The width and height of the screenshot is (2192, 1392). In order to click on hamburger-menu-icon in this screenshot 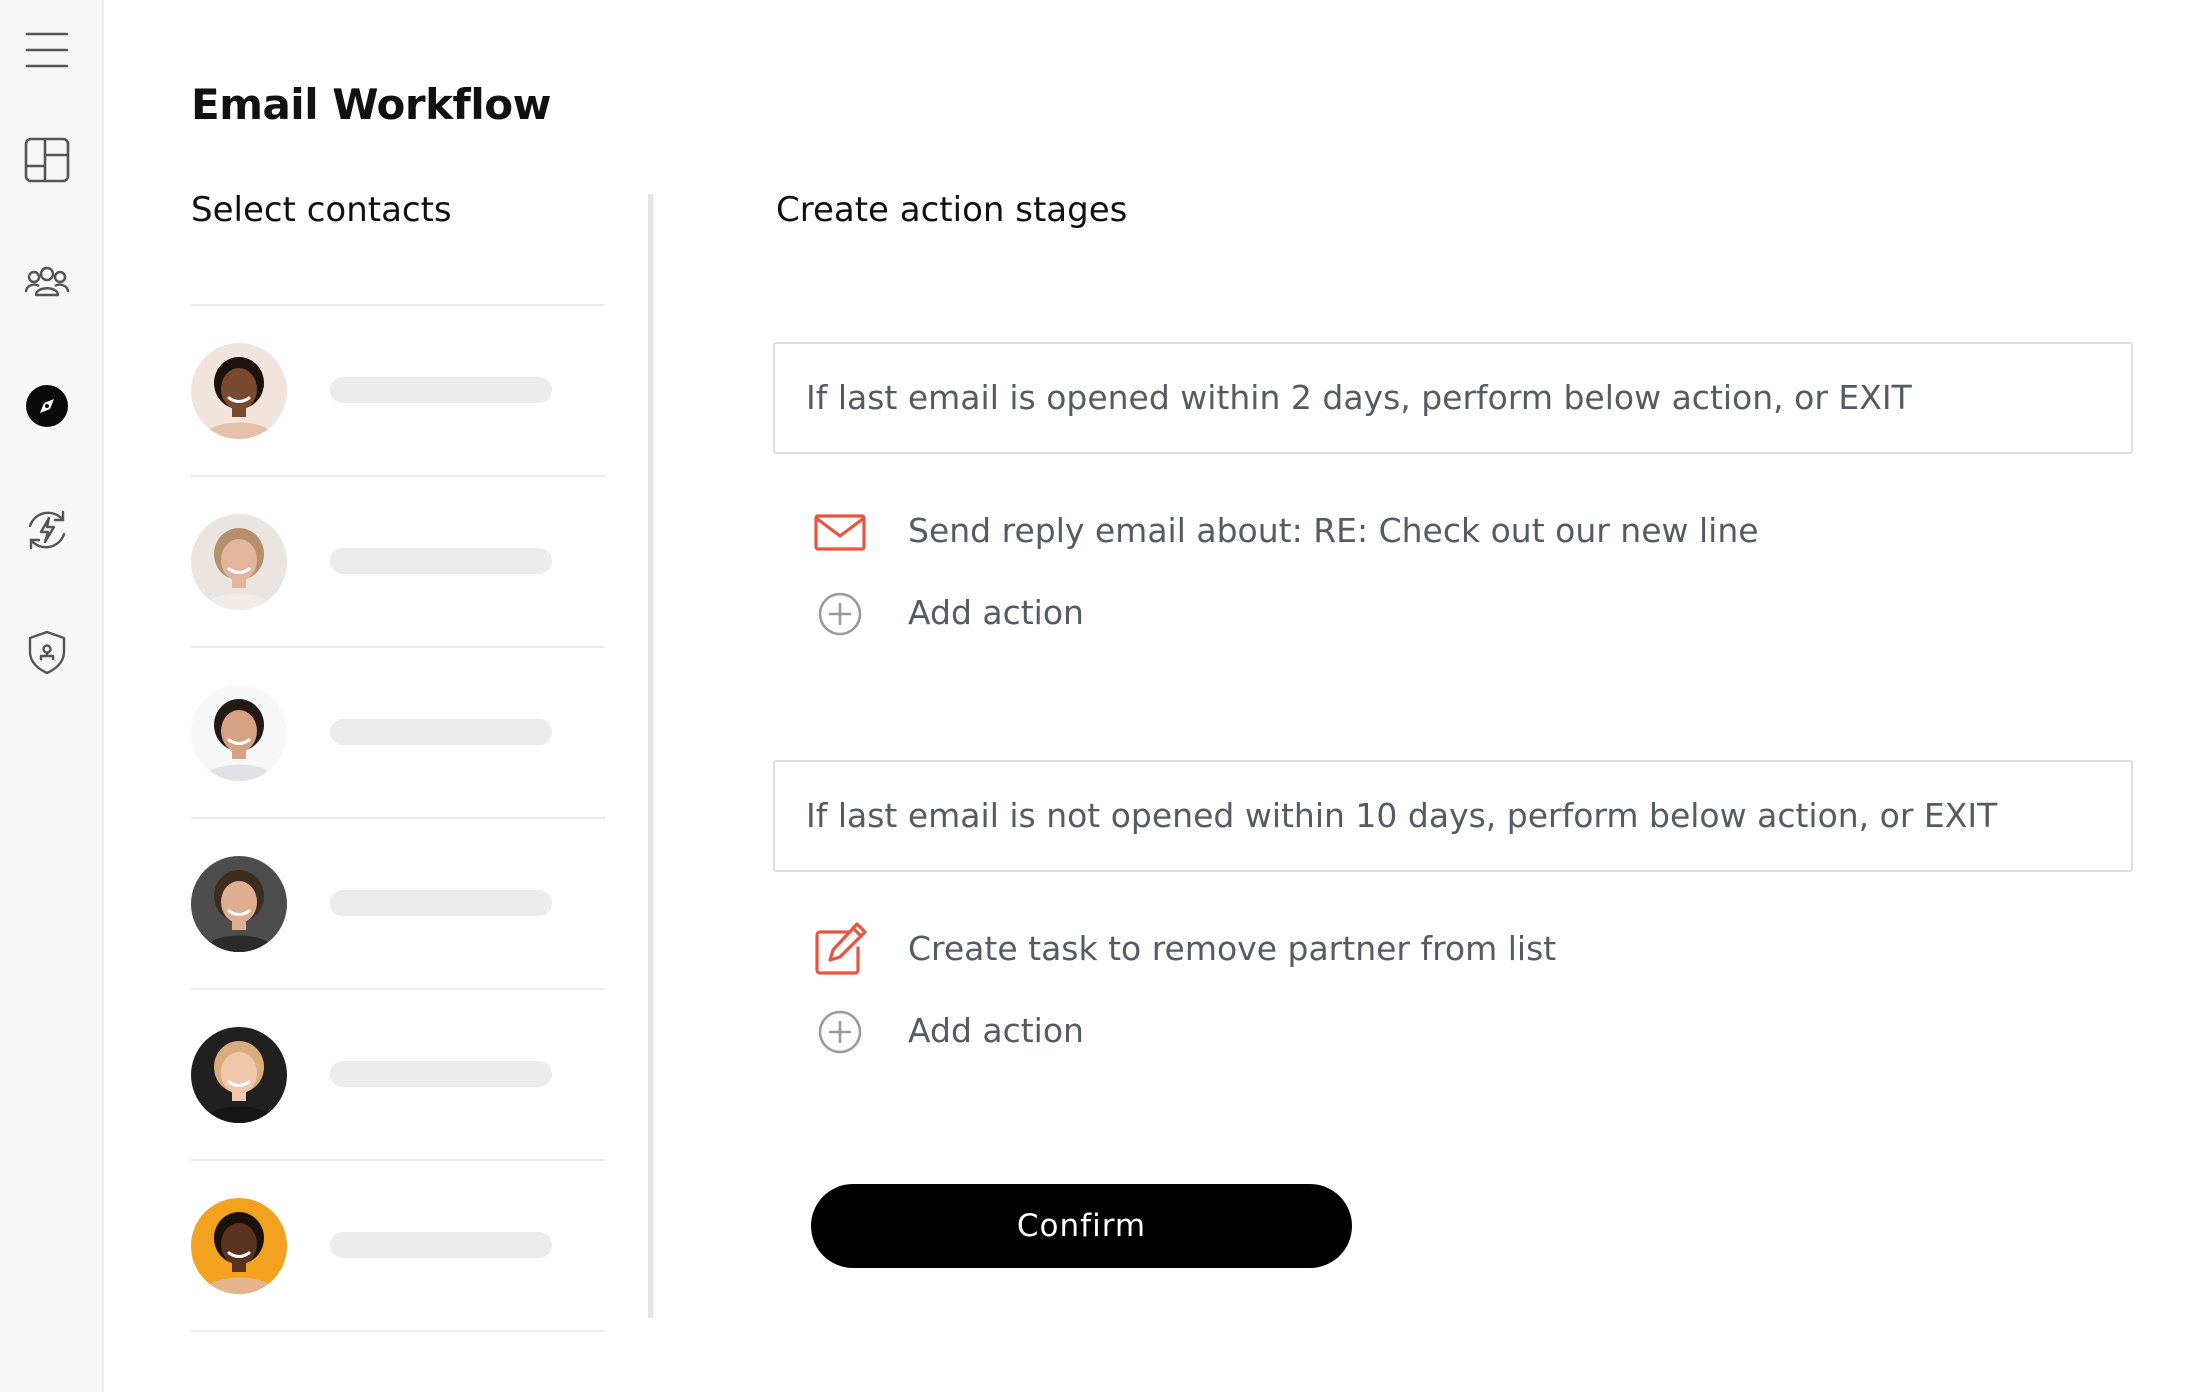, I will do `click(47, 50)`.